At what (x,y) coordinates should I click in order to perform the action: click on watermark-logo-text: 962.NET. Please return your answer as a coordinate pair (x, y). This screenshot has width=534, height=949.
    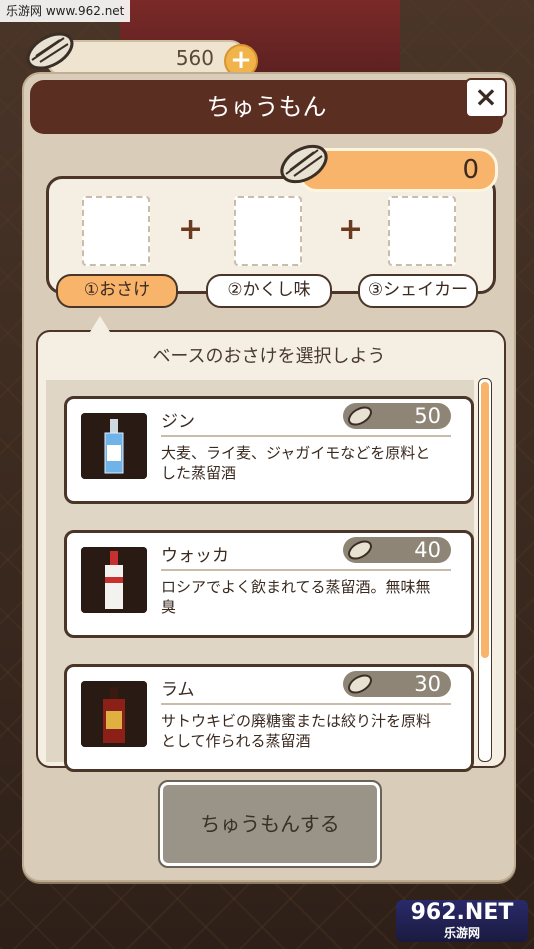
    Looking at the image, I should click on (462, 912).